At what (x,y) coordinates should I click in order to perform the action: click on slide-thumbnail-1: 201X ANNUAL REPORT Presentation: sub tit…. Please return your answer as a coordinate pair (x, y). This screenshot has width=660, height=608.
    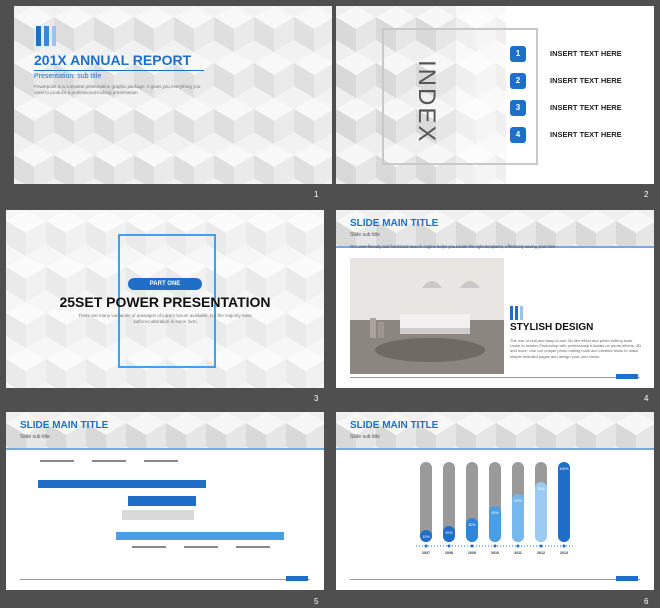
    Looking at the image, I should click on (173, 95).